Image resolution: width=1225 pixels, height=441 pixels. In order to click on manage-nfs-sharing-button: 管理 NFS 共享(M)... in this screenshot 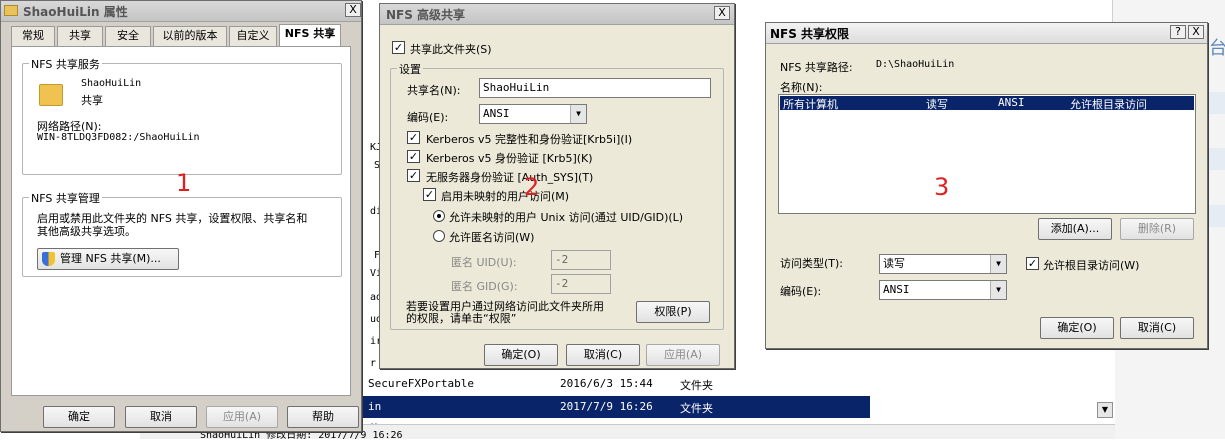, I will do `click(108, 259)`.